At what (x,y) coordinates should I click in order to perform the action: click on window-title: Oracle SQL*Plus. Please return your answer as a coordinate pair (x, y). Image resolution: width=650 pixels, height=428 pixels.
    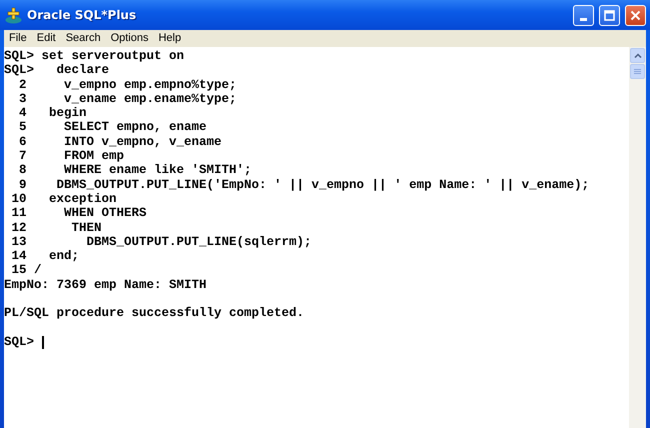
    Looking at the image, I should click on (82, 15).